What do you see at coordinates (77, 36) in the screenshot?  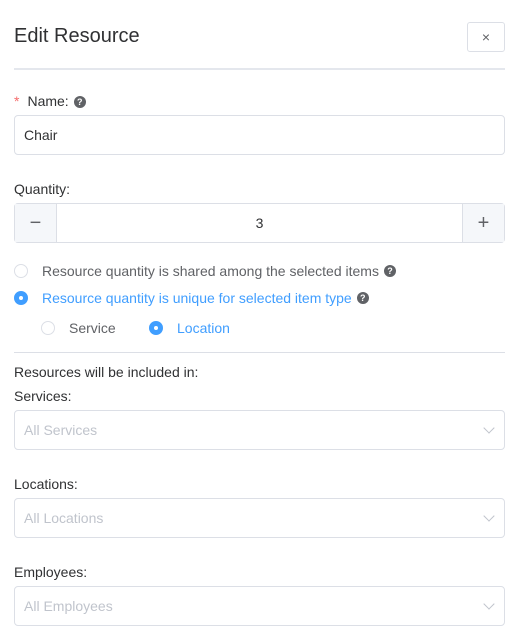 I see `dialog-title: Edit Resource` at bounding box center [77, 36].